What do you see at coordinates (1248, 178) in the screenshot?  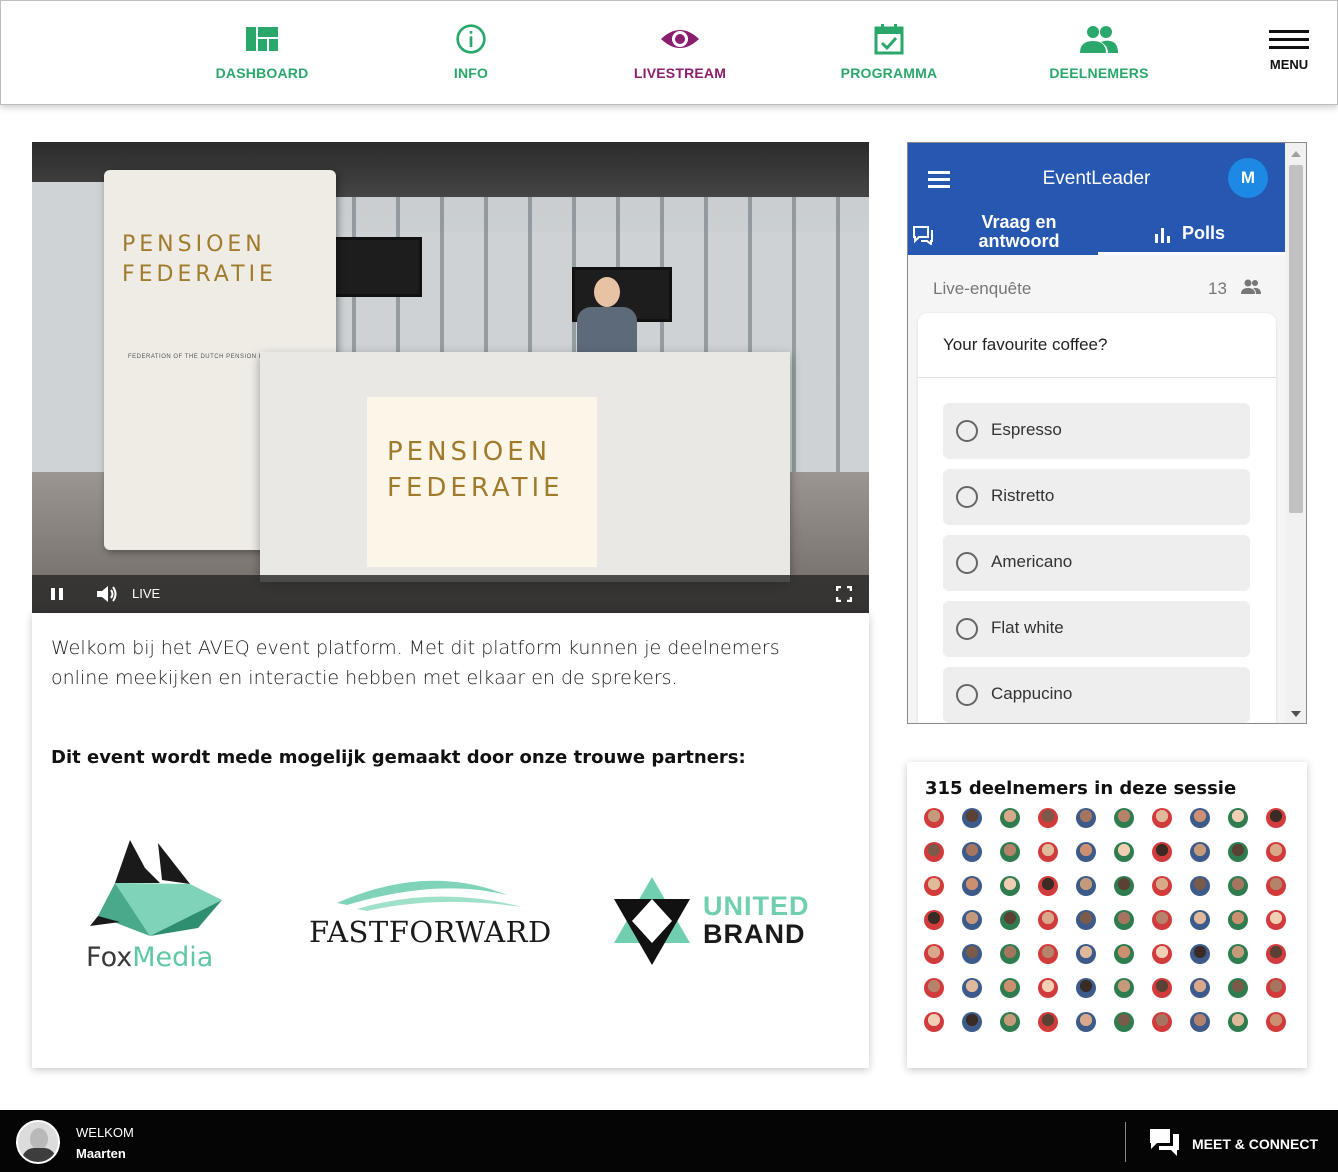 I see `widget-user-avatar: M` at bounding box center [1248, 178].